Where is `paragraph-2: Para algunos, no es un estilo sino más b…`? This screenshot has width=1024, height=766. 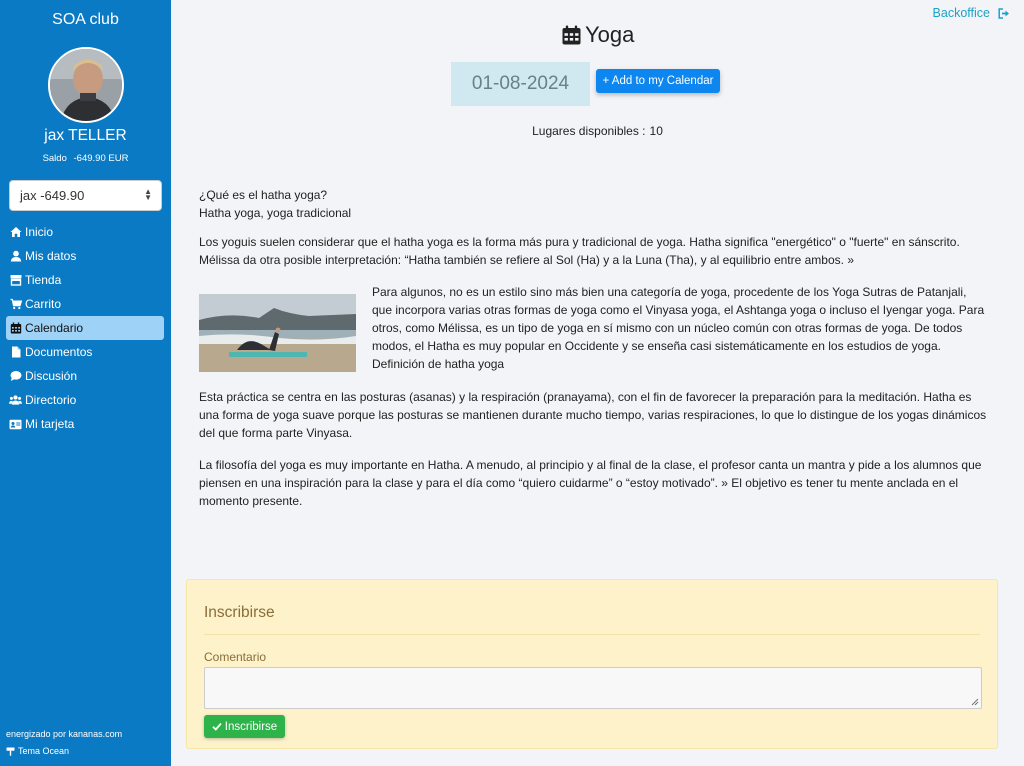
paragraph-2: Para algunos, no es un estilo sino más b… is located at coordinates (678, 319).